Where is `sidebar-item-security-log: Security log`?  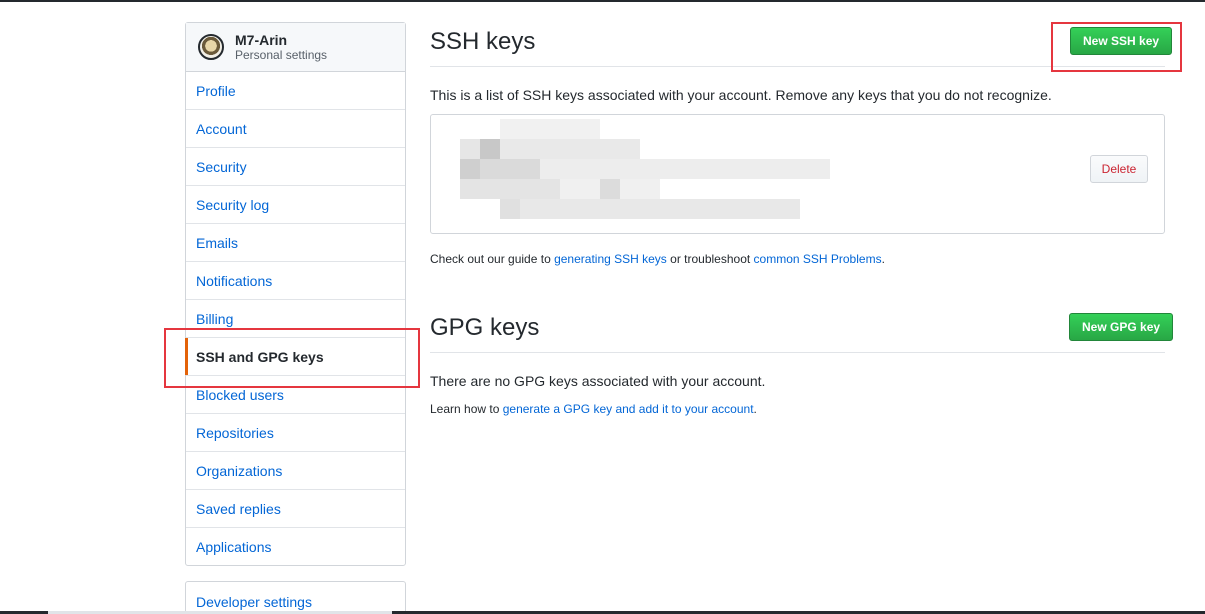
sidebar-item-security-log: Security log is located at coordinates (295, 205).